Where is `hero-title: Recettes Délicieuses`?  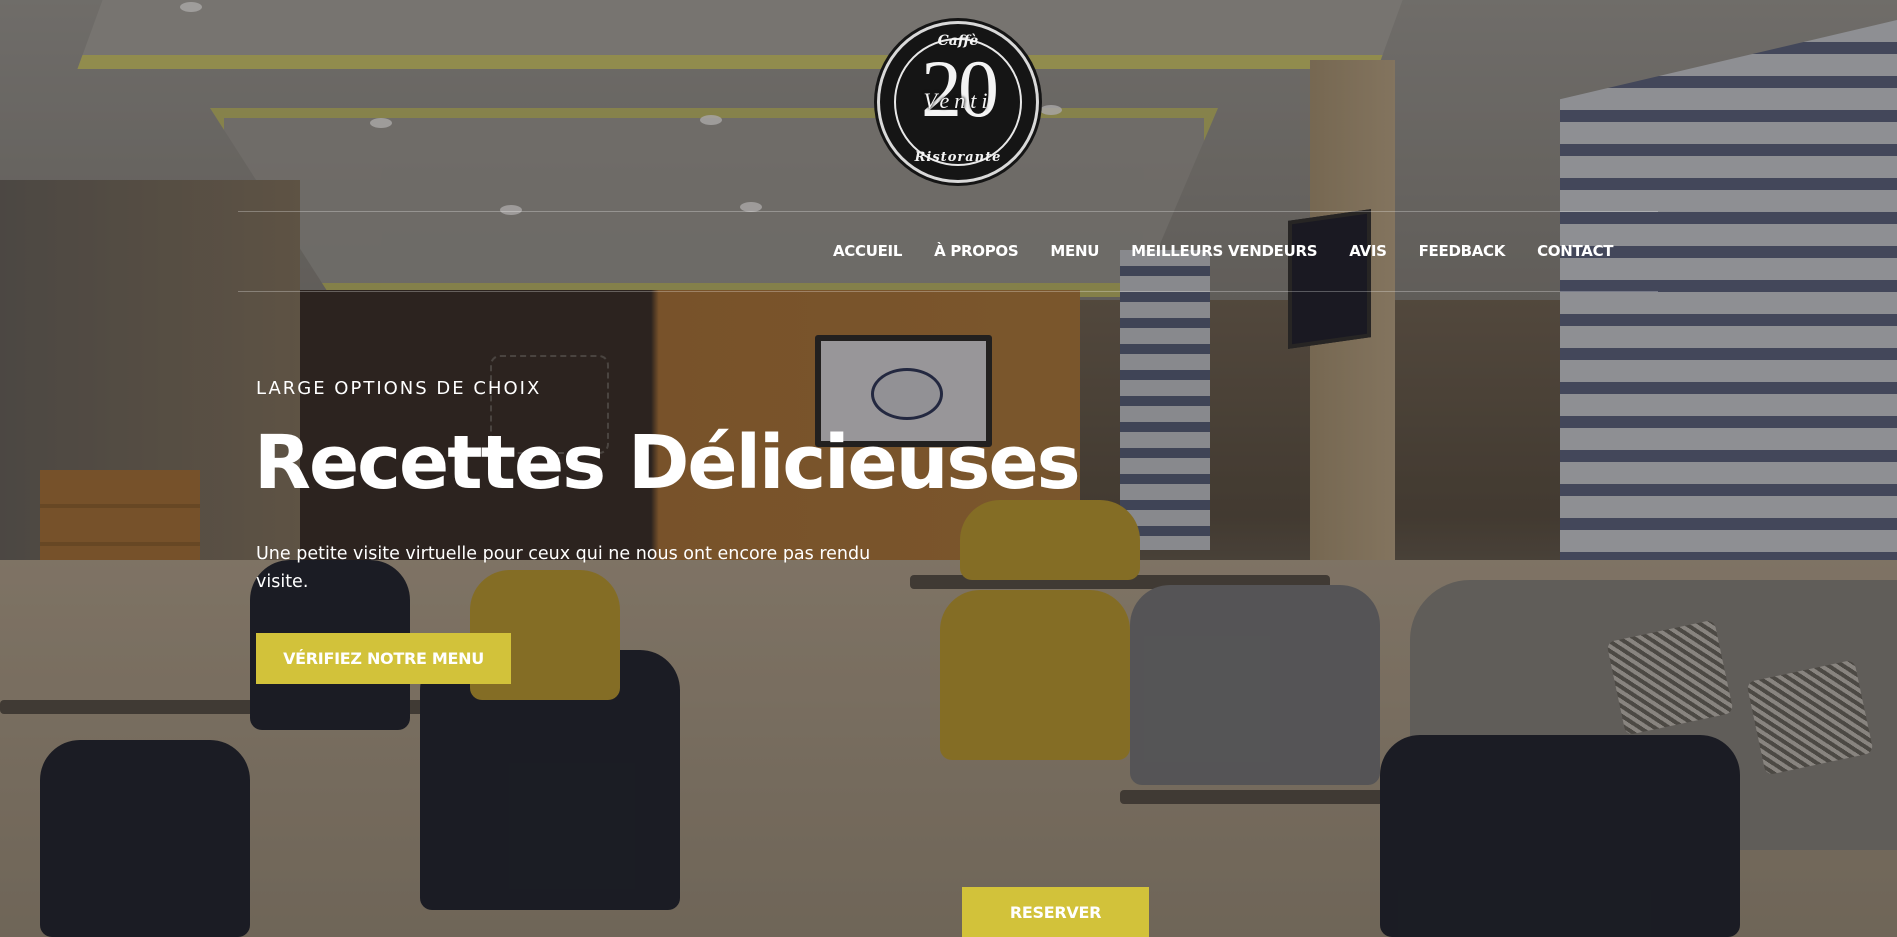 hero-title: Recettes Délicieuses is located at coordinates (667, 463).